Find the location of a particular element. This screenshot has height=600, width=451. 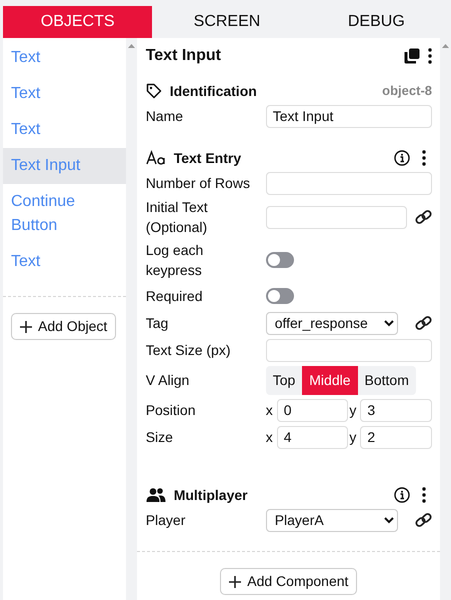

field-label: V Align is located at coordinates (168, 380).